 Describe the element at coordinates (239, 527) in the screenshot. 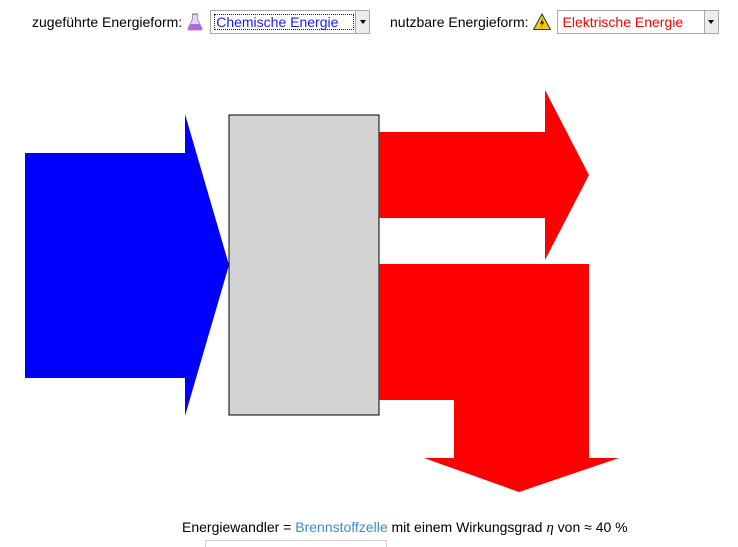

I see `caption-prefix: Energiewandler =` at that location.